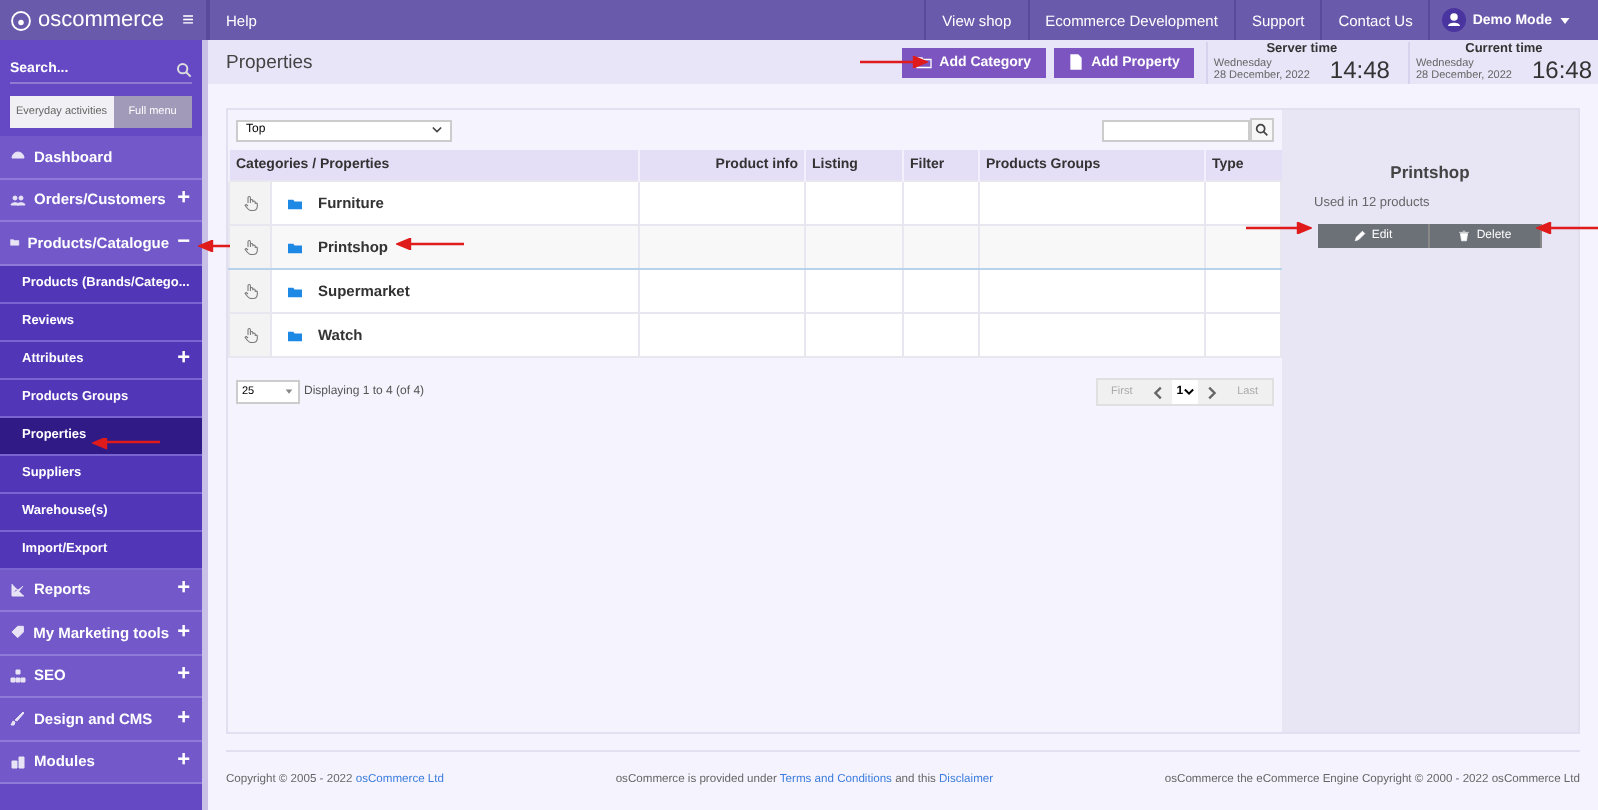 Image resolution: width=1598 pixels, height=810 pixels. I want to click on modules-icon, so click(18, 761).